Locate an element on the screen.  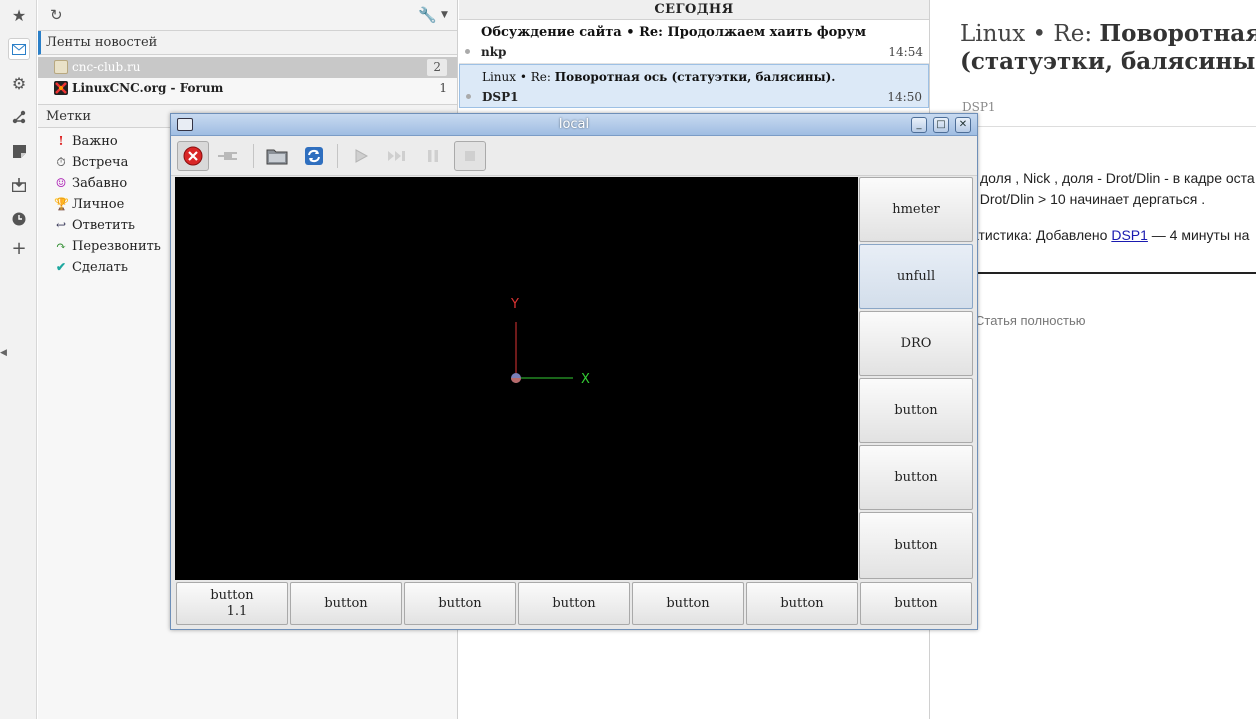
power-plug-icon is located at coordinates (227, 156).